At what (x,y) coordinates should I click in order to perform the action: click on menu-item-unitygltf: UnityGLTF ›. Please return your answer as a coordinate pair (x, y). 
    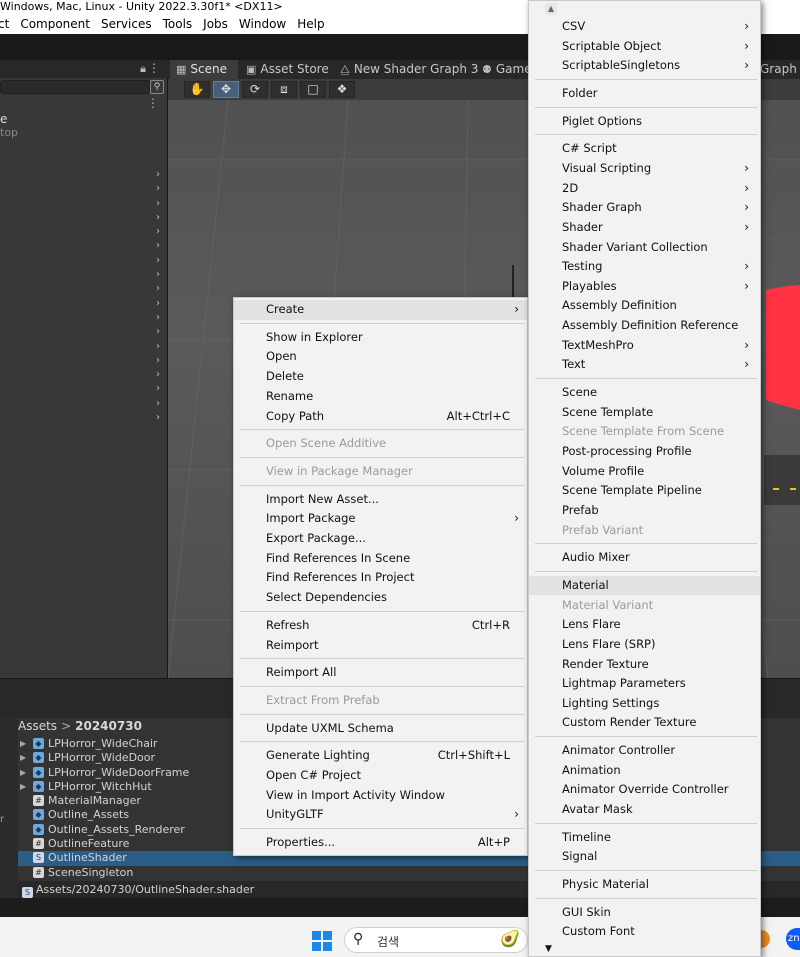
    Looking at the image, I should click on (380, 815).